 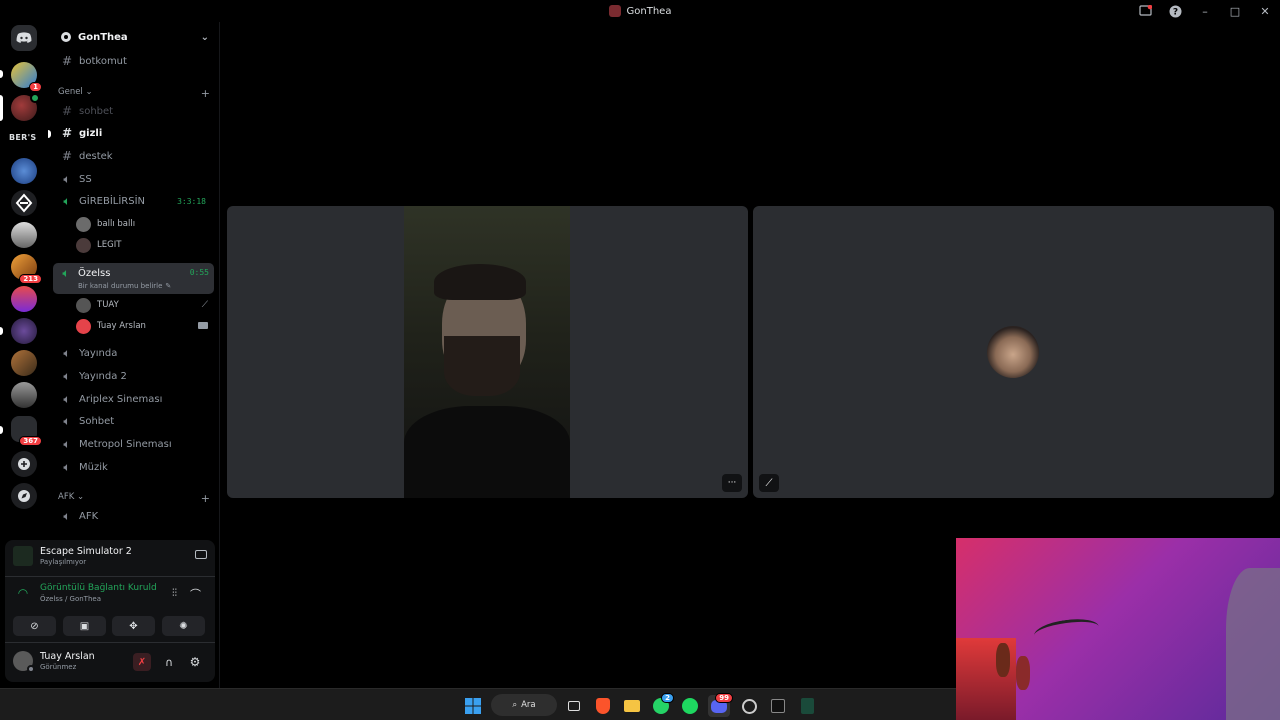 I want to click on channel-muzik: 🔈︎ Müzik, so click(x=134, y=467).